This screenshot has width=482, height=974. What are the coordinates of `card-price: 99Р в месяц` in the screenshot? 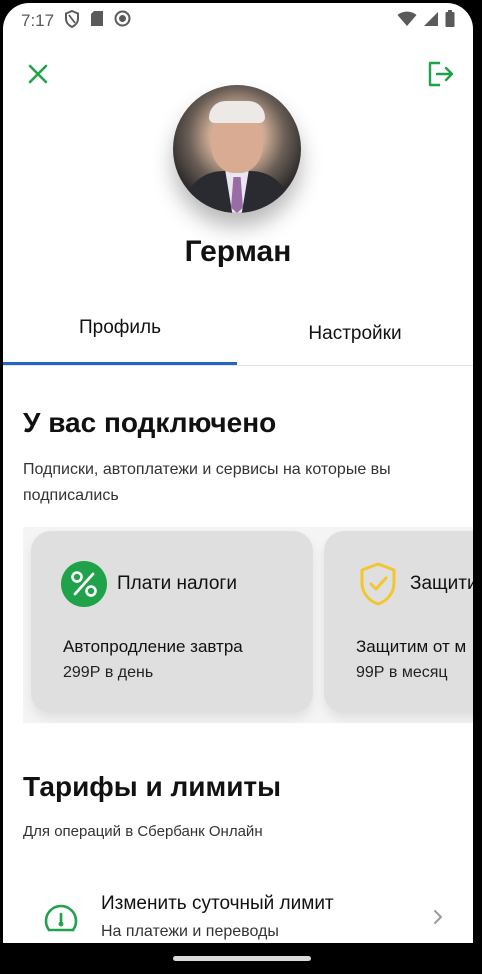 It's located at (402, 672).